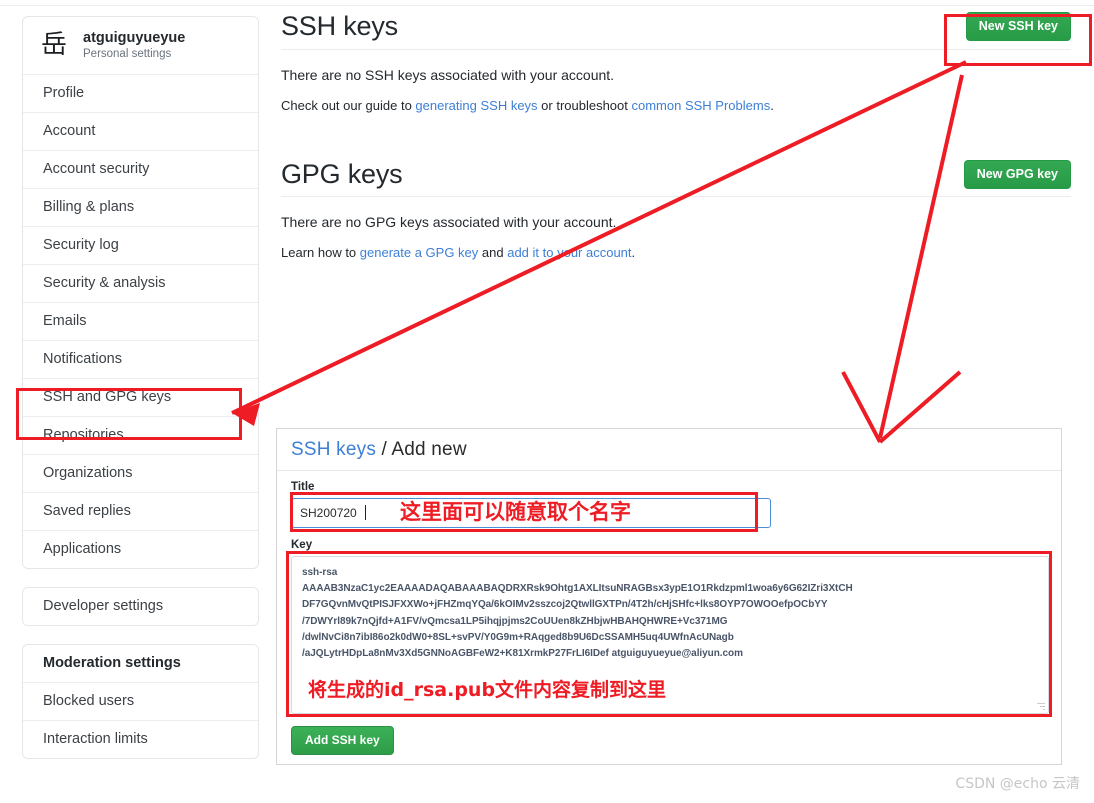 The image size is (1094, 803). What do you see at coordinates (127, 53) in the screenshot?
I see `sidebar-subtitle: Personal settings` at bounding box center [127, 53].